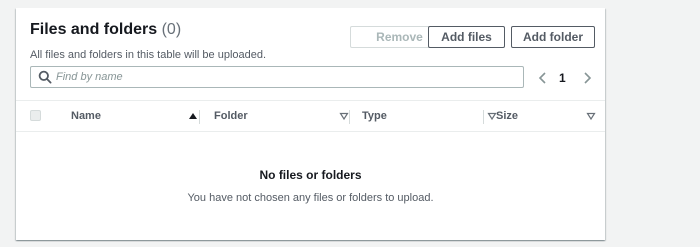  Describe the element at coordinates (86, 116) in the screenshot. I see `column-label-name: Name` at that location.